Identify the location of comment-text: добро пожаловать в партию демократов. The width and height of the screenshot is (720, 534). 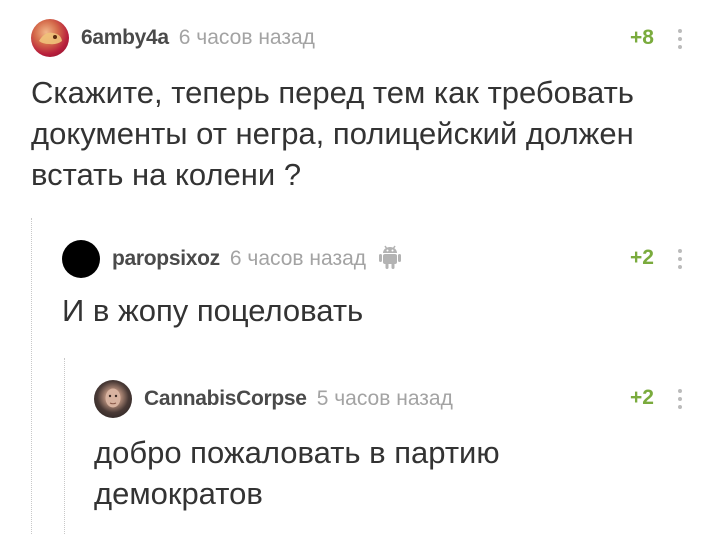
(297, 473).